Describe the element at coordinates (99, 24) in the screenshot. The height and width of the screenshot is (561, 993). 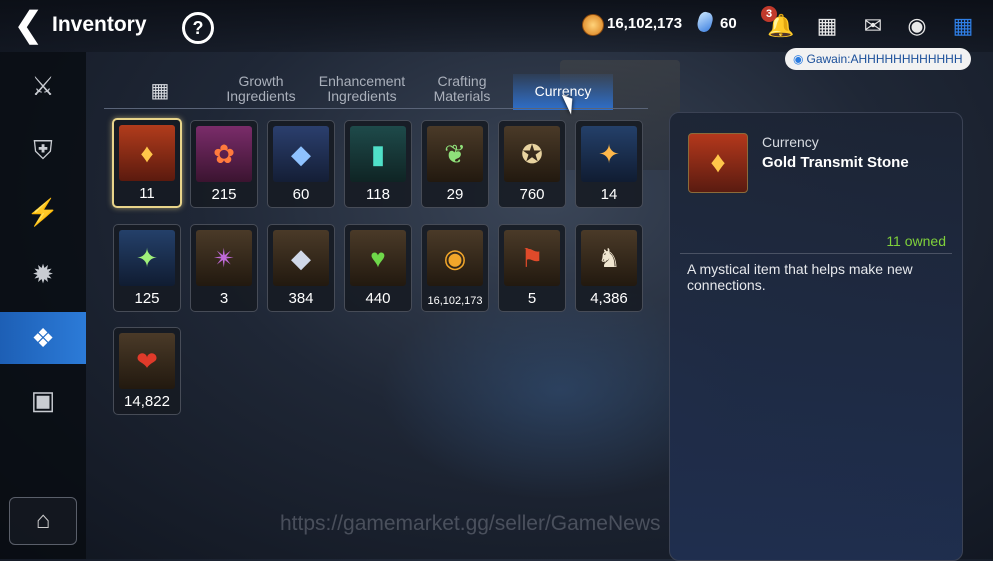
I see `page-title: Inventory` at that location.